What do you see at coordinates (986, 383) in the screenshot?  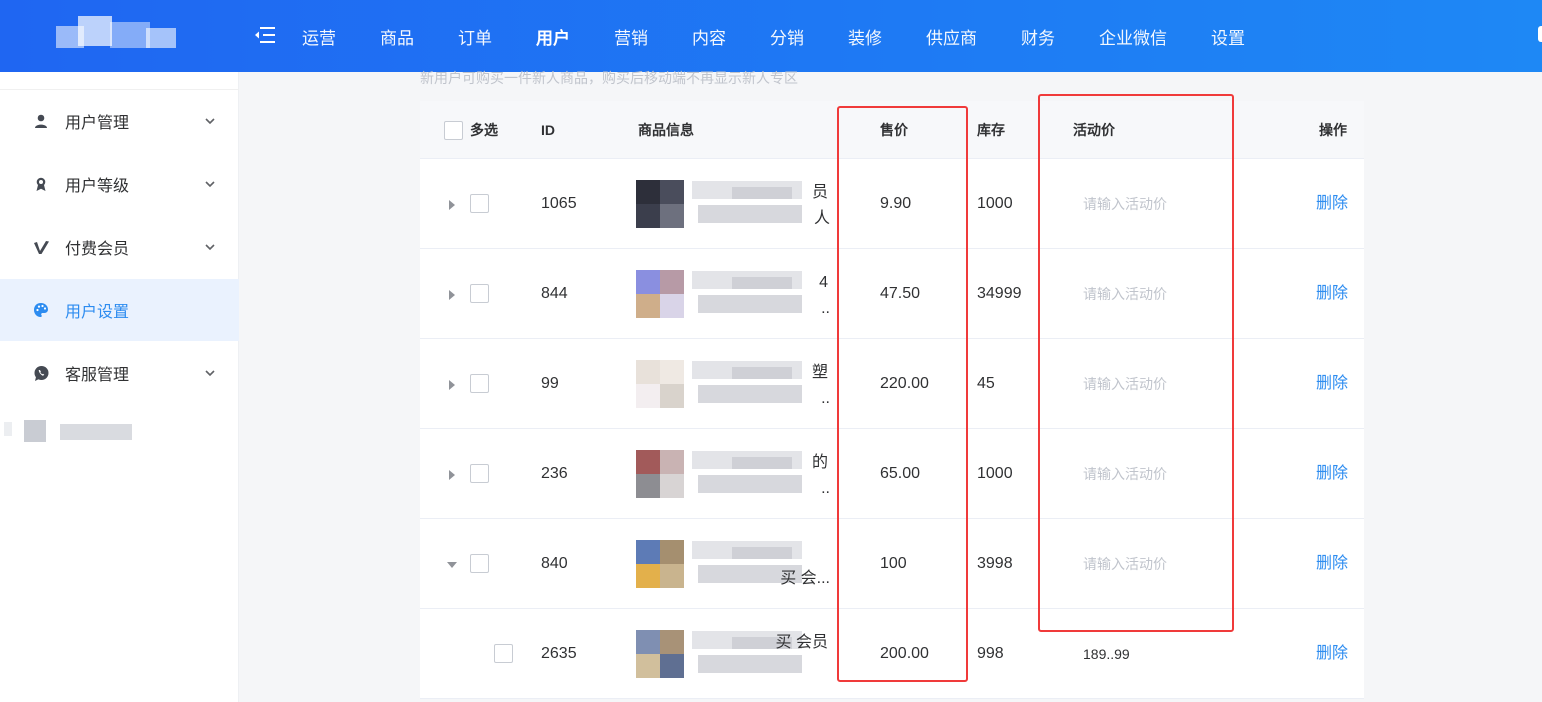 I see `row-stock: 45` at bounding box center [986, 383].